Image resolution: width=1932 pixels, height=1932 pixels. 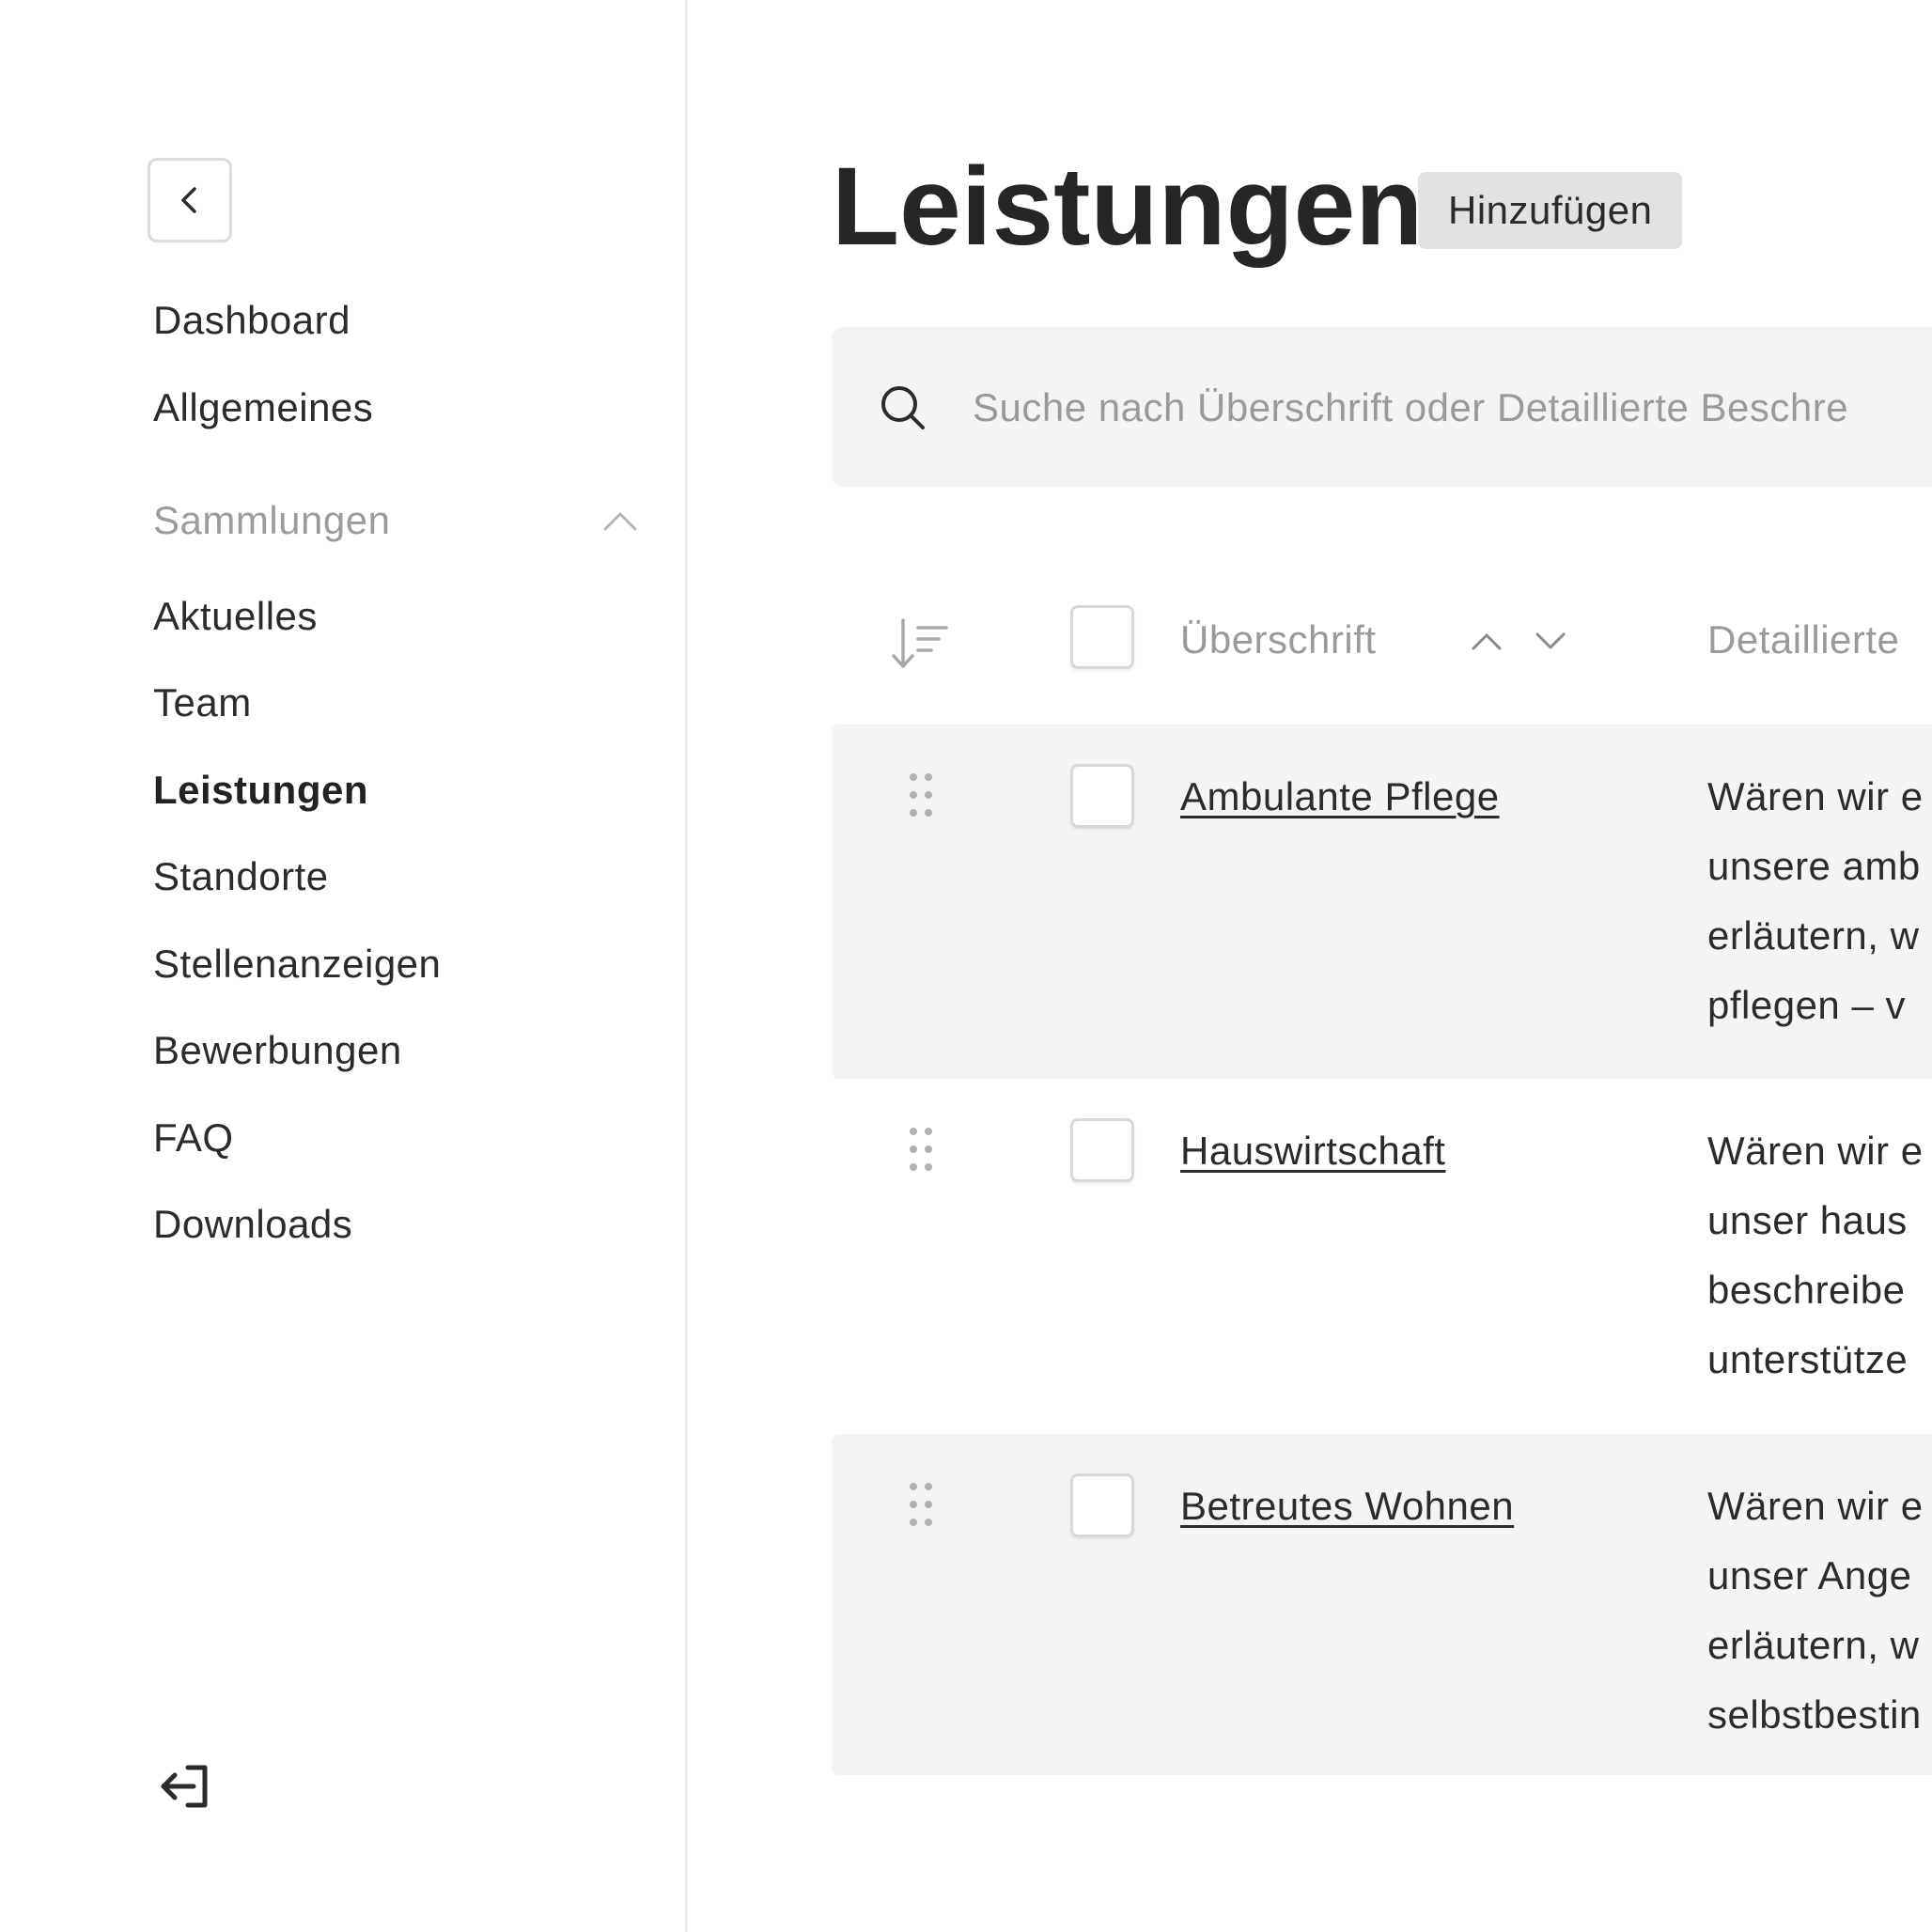 What do you see at coordinates (1814, 1714) in the screenshot?
I see `row-description-line: selbstbestin` at bounding box center [1814, 1714].